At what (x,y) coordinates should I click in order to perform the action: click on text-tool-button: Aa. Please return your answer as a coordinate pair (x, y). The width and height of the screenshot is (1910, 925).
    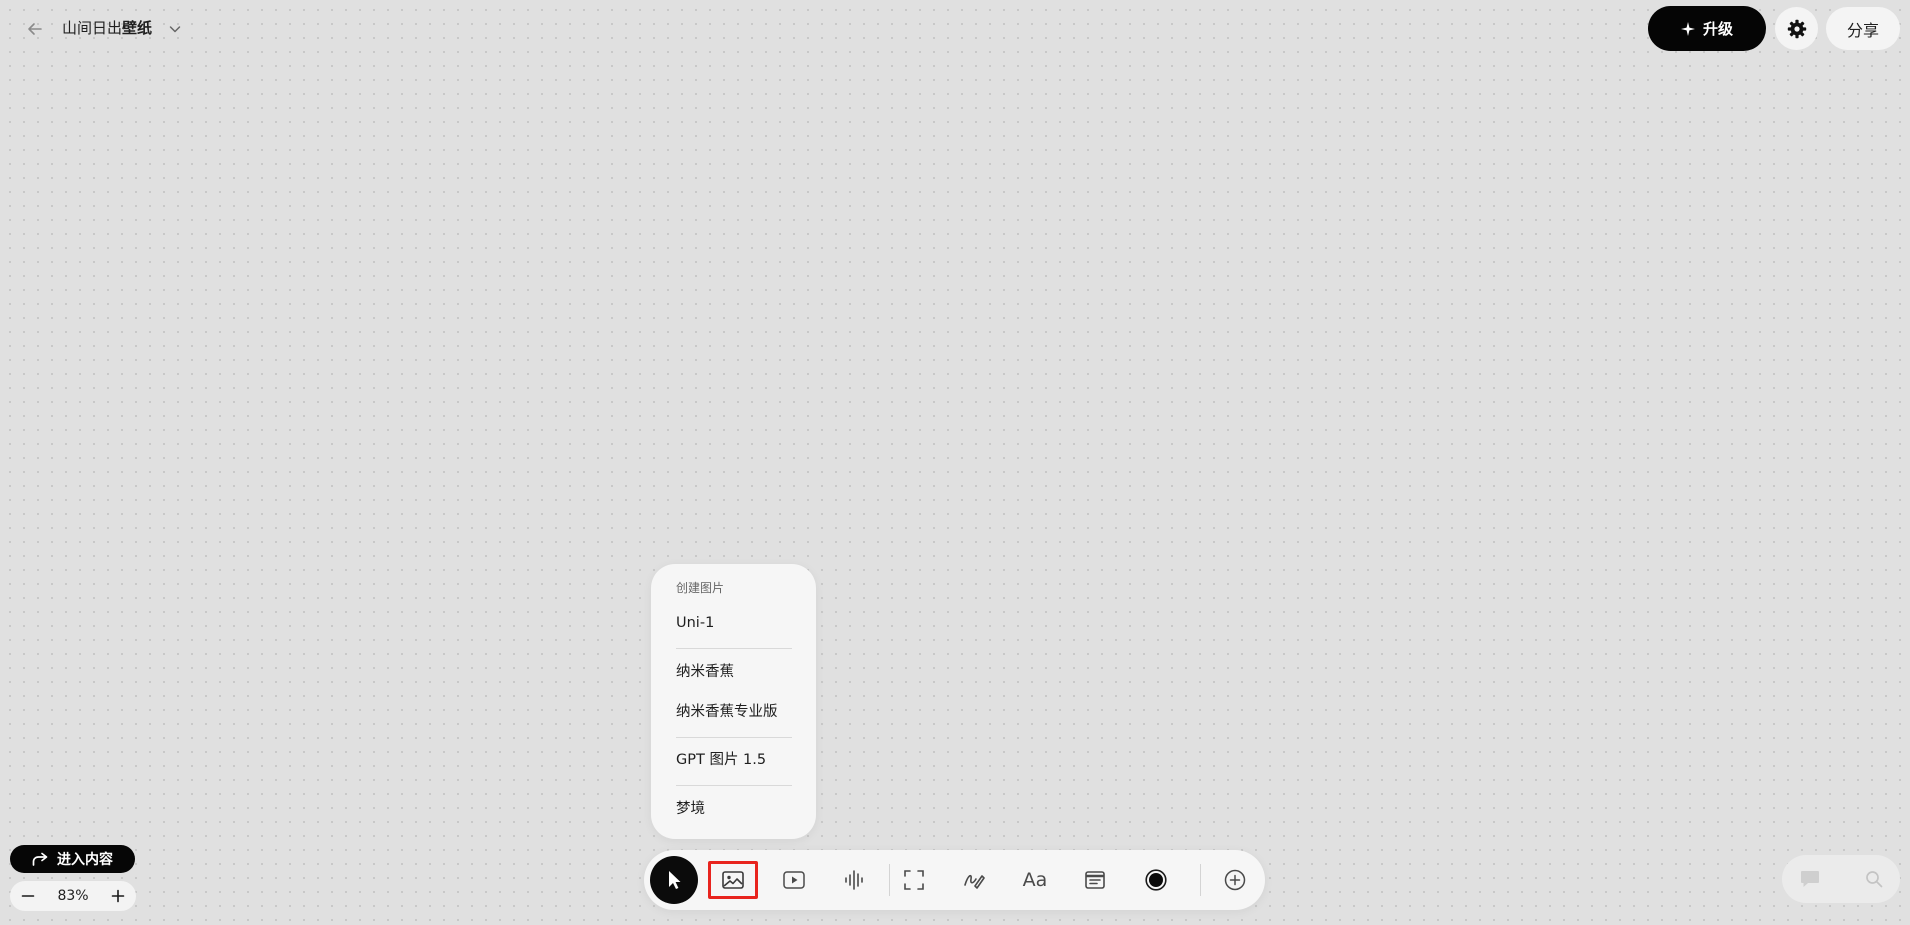
    Looking at the image, I should click on (1035, 880).